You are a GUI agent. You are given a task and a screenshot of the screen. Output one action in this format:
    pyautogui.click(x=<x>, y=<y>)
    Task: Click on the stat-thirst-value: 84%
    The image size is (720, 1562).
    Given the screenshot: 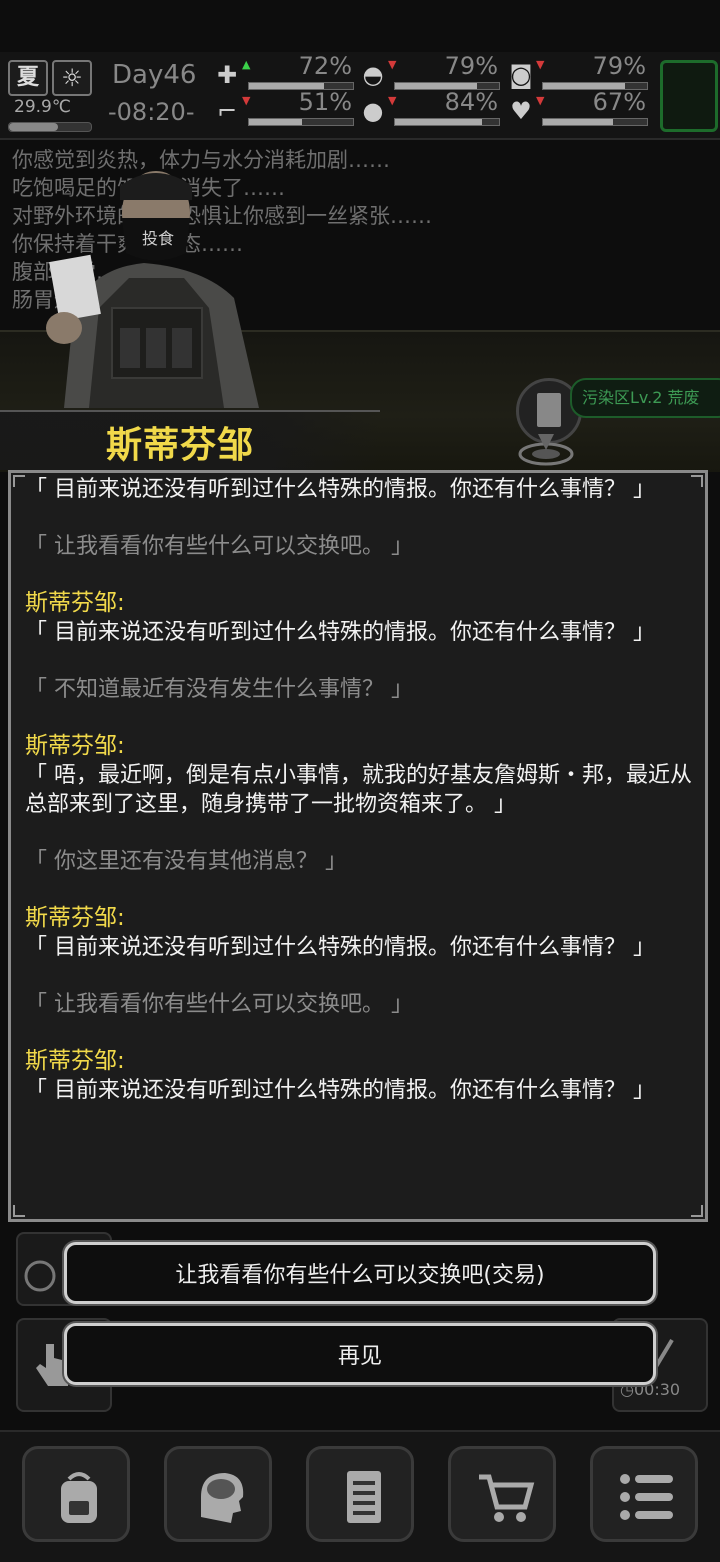 What is the action you would take?
    pyautogui.click(x=471, y=102)
    